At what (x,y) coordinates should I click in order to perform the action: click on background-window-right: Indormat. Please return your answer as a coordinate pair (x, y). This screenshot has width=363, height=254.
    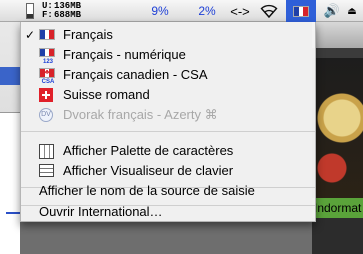
    Looking at the image, I should click on (337, 138).